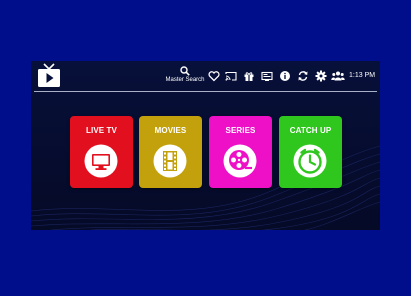 The image size is (411, 296). I want to click on clock-time: 1:13 PM, so click(362, 75).